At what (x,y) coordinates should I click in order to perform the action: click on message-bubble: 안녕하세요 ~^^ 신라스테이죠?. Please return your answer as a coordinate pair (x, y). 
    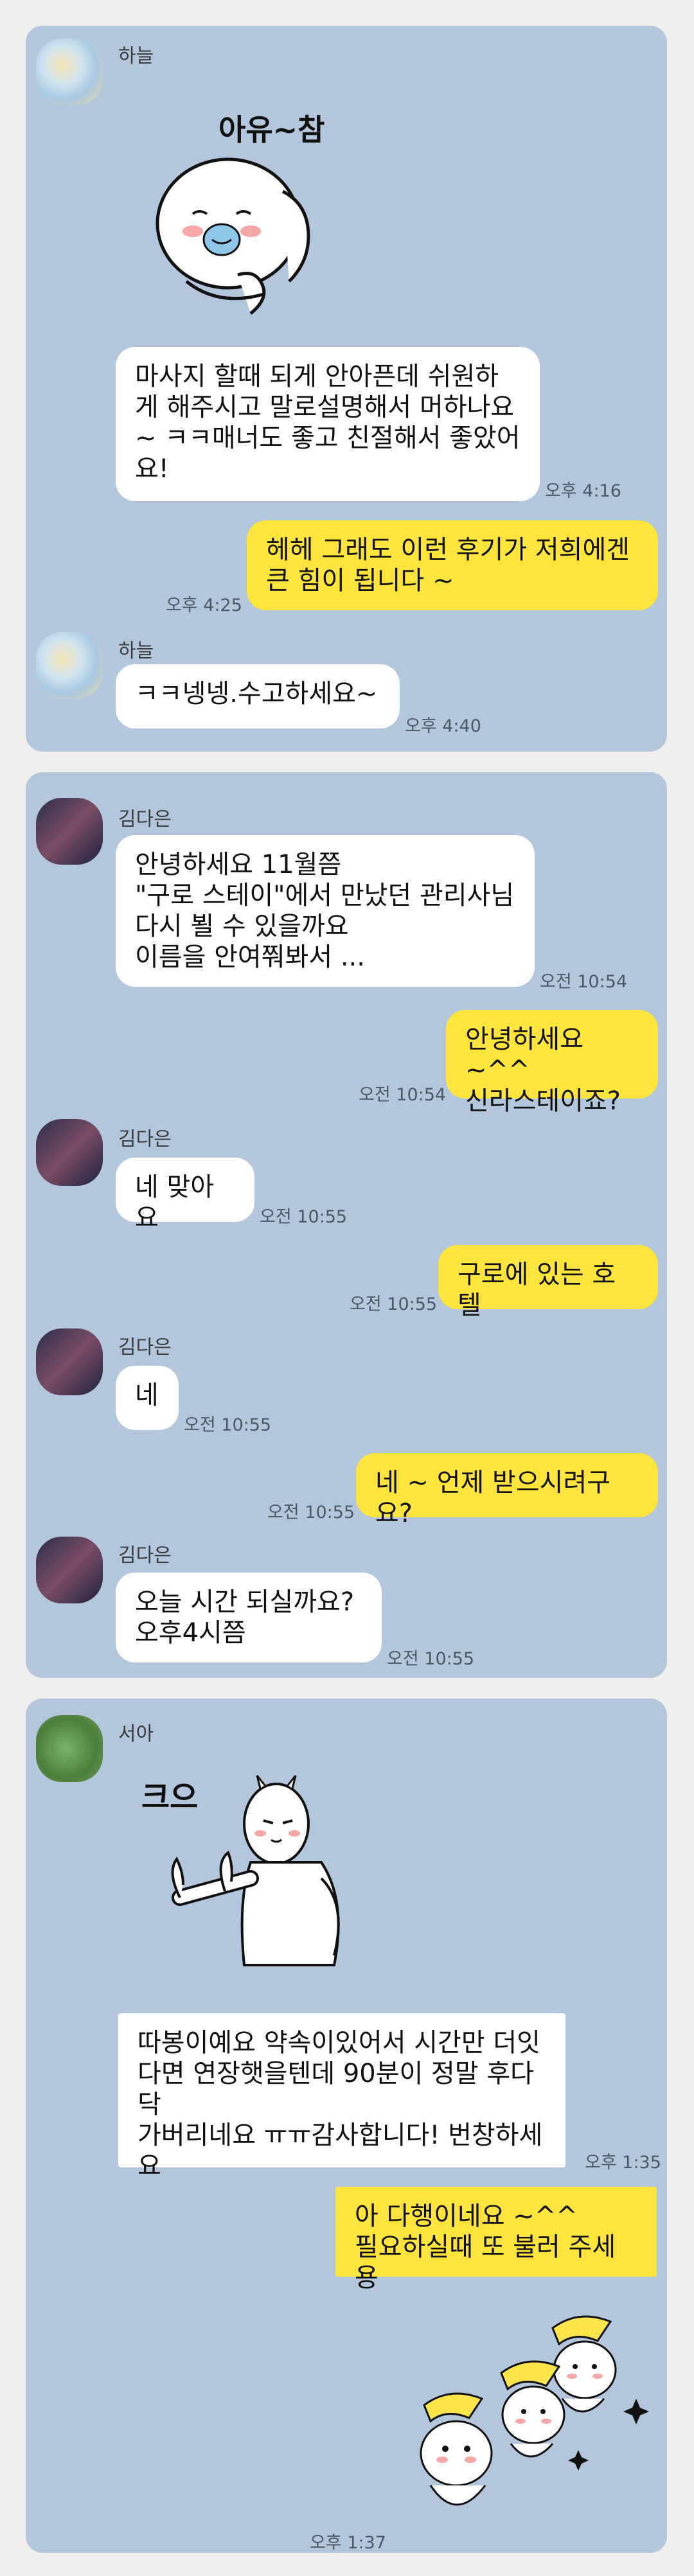
    Looking at the image, I should click on (552, 1063).